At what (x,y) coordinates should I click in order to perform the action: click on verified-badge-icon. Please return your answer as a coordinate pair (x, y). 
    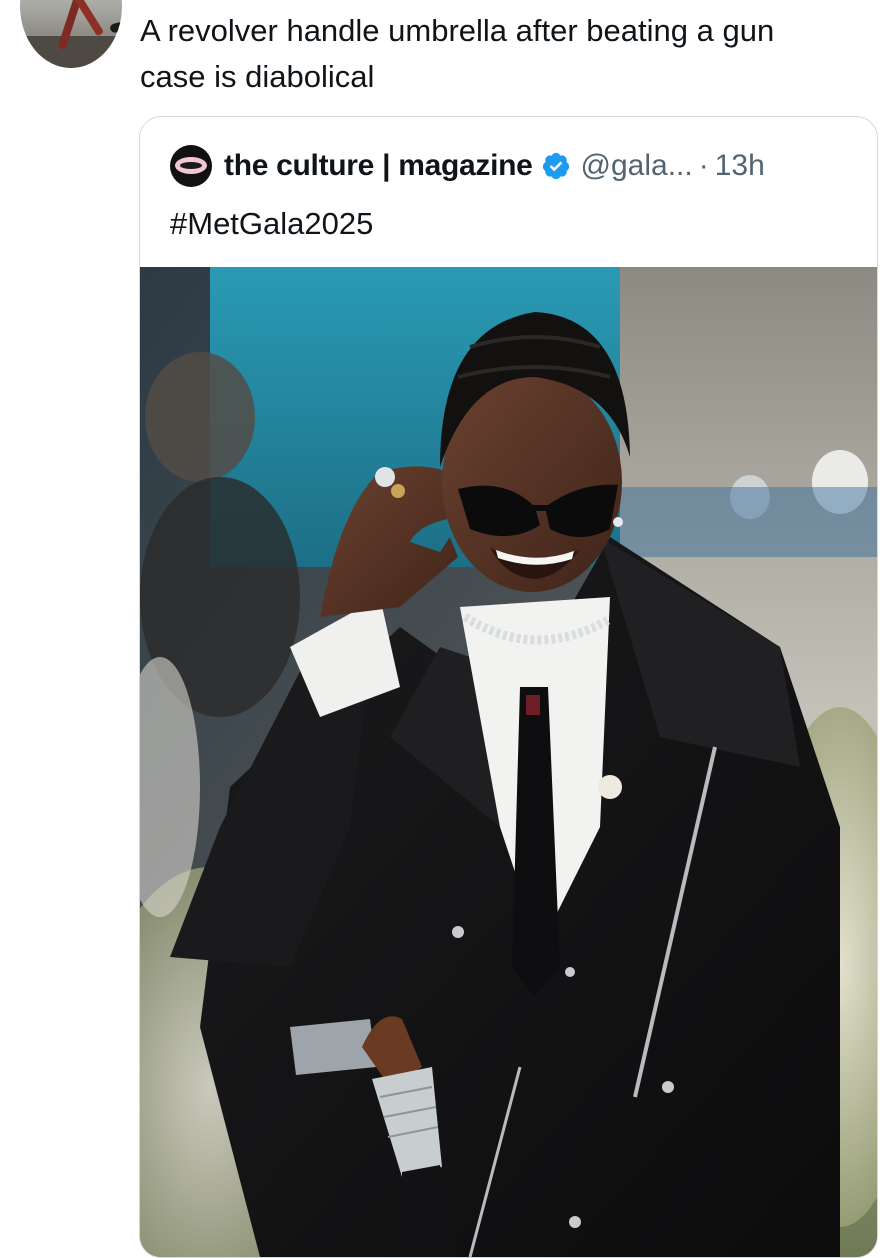
    Looking at the image, I should click on (555, 166).